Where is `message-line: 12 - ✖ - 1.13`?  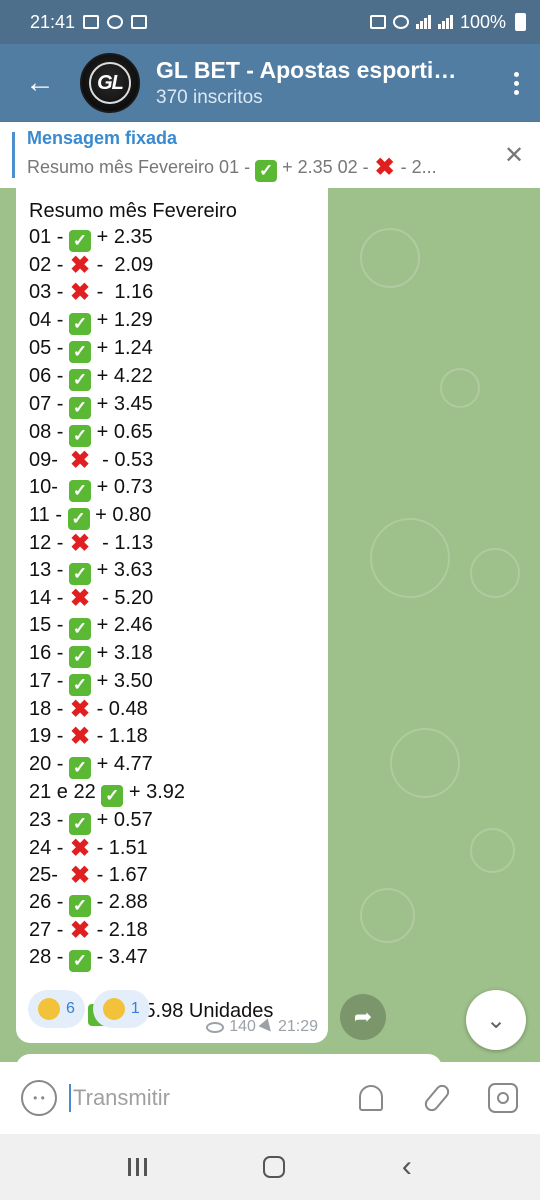 message-line: 12 - ✖ - 1.13 is located at coordinates (91, 543).